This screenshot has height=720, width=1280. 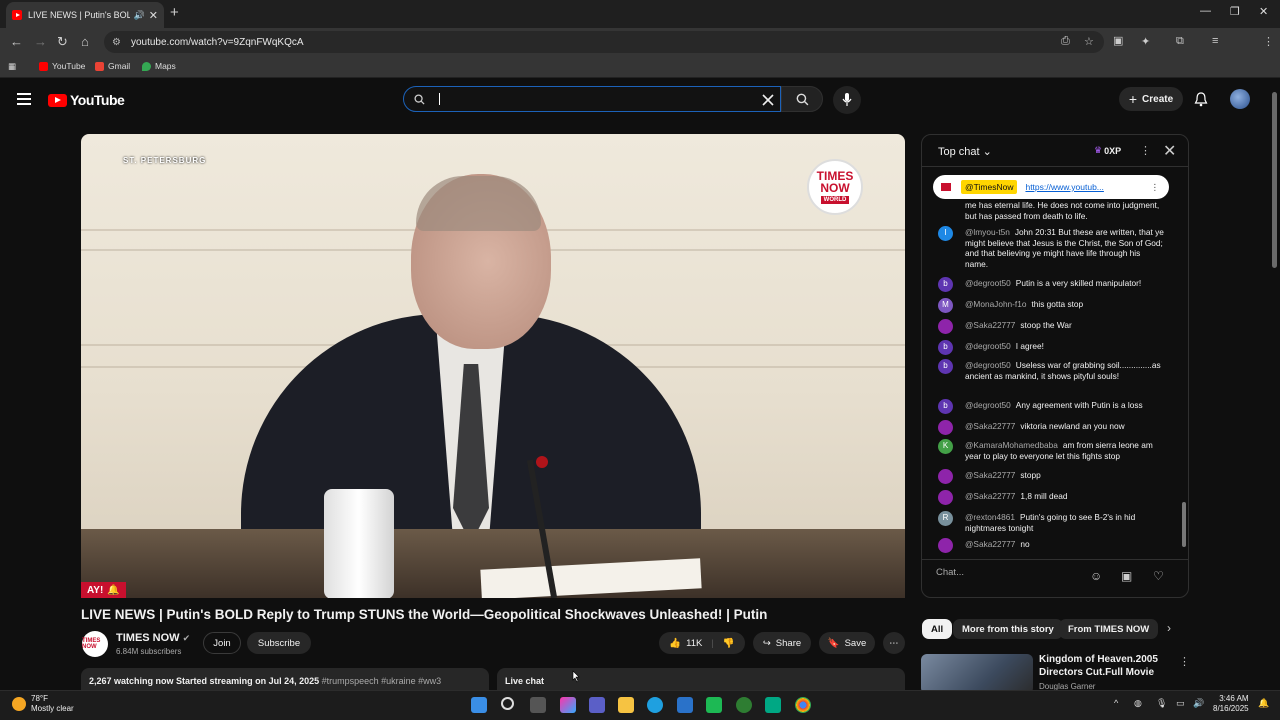 I want to click on page-scrollbar, so click(x=1274, y=180).